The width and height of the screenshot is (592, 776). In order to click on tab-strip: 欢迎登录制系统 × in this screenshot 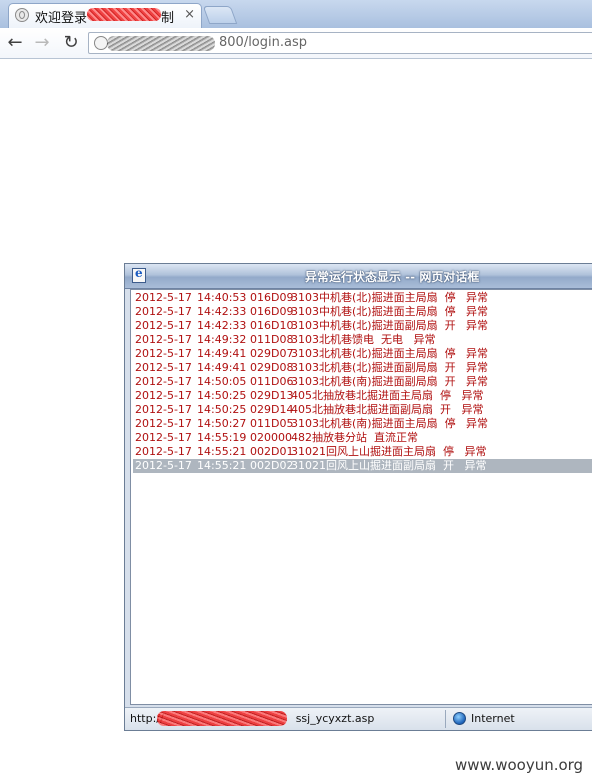, I will do `click(296, 14)`.